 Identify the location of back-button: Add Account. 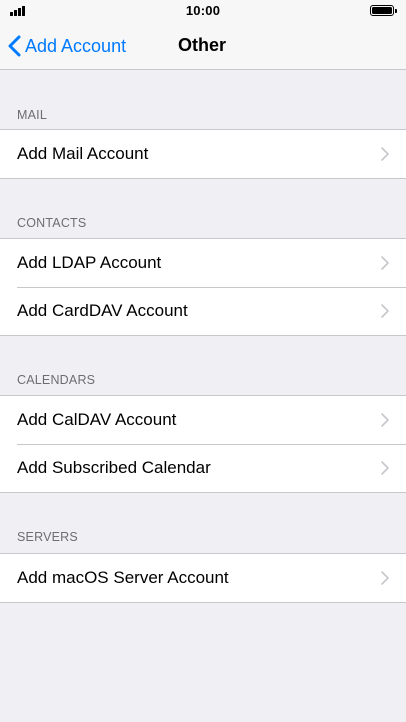
(67, 46).